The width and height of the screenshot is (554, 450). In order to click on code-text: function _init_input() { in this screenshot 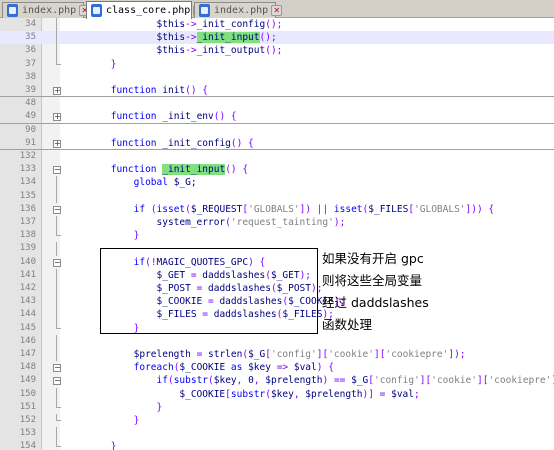, I will do `click(179, 170)`.